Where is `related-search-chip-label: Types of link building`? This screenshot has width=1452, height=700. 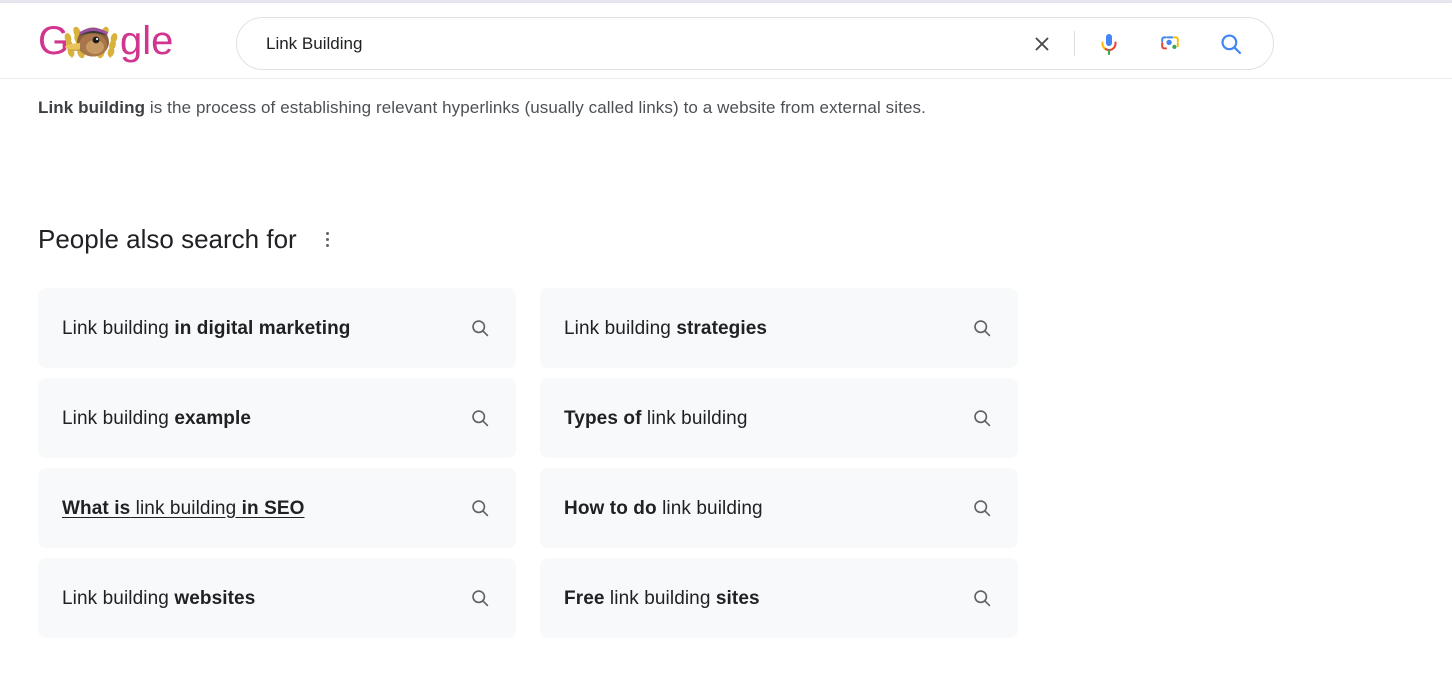 related-search-chip-label: Types of link building is located at coordinates (690, 418).